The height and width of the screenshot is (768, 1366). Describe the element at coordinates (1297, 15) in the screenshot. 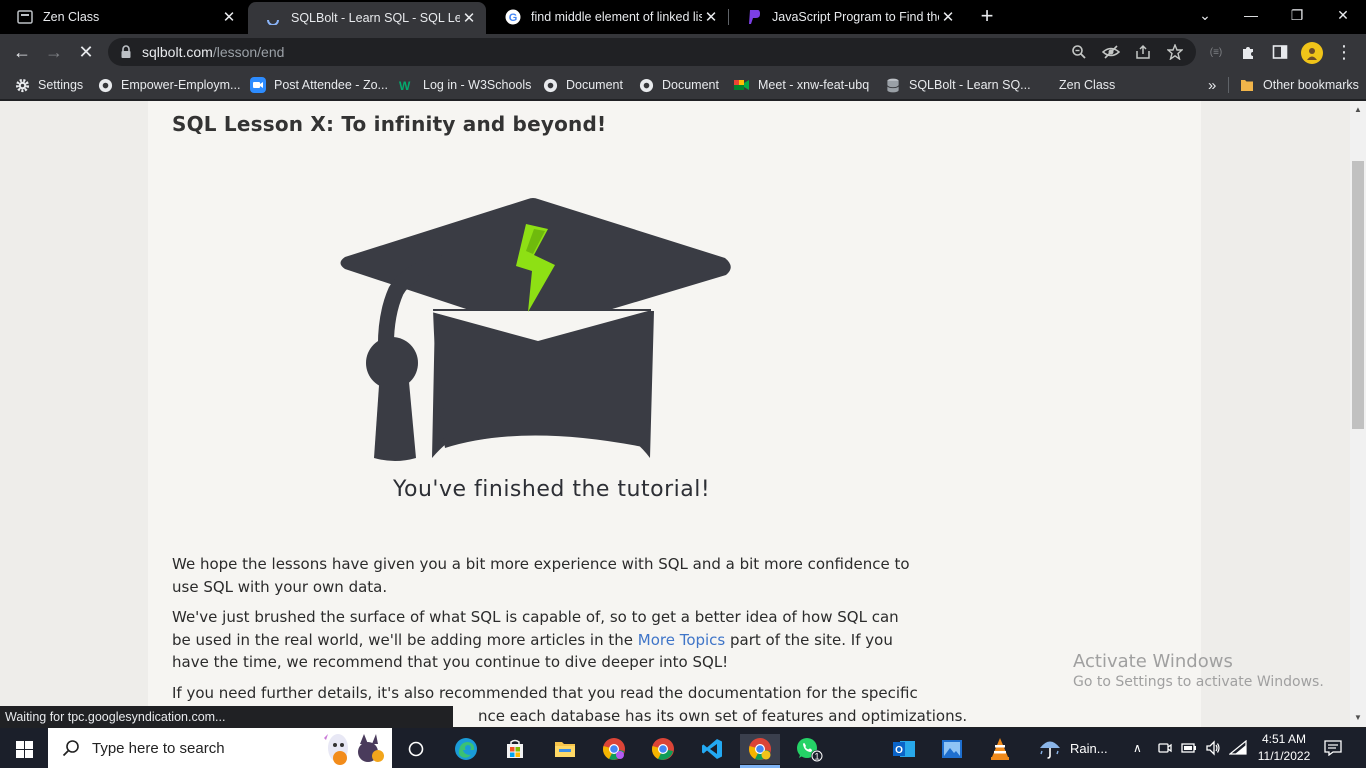

I see `restore-button: ❐` at that location.